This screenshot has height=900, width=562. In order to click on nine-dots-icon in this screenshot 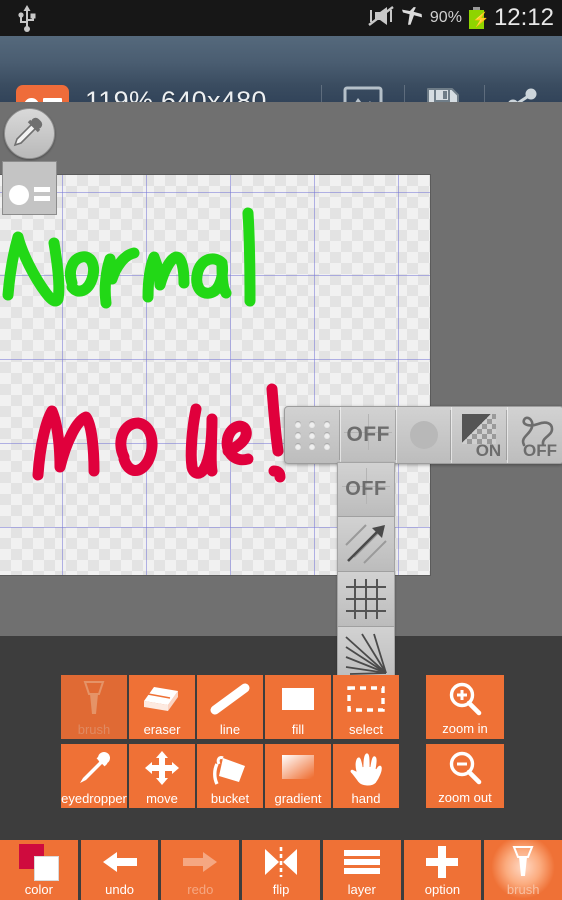, I will do `click(312, 435)`.